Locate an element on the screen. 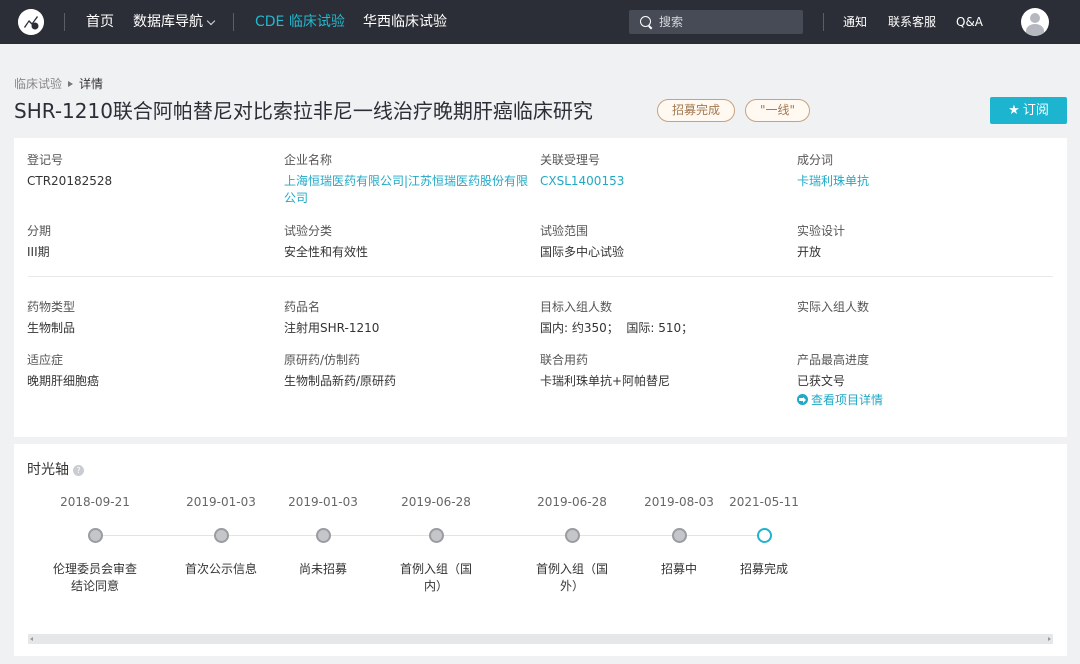 This screenshot has height=664, width=1080. qa-label: Q&A is located at coordinates (970, 22).